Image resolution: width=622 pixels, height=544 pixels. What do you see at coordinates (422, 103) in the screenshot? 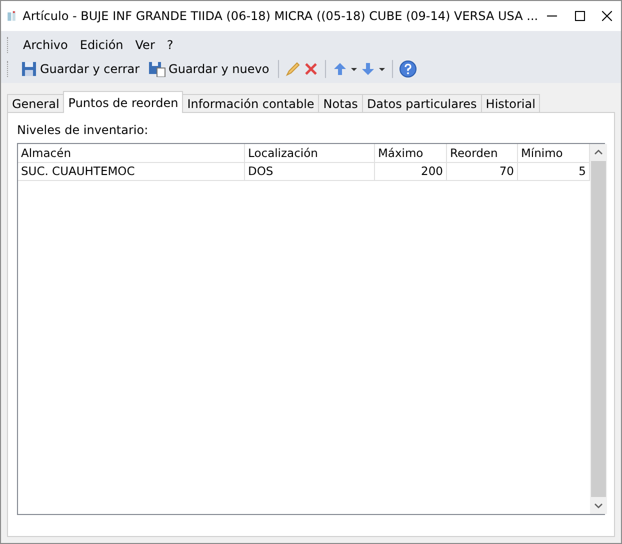
I see `tab: Datos particulares` at bounding box center [422, 103].